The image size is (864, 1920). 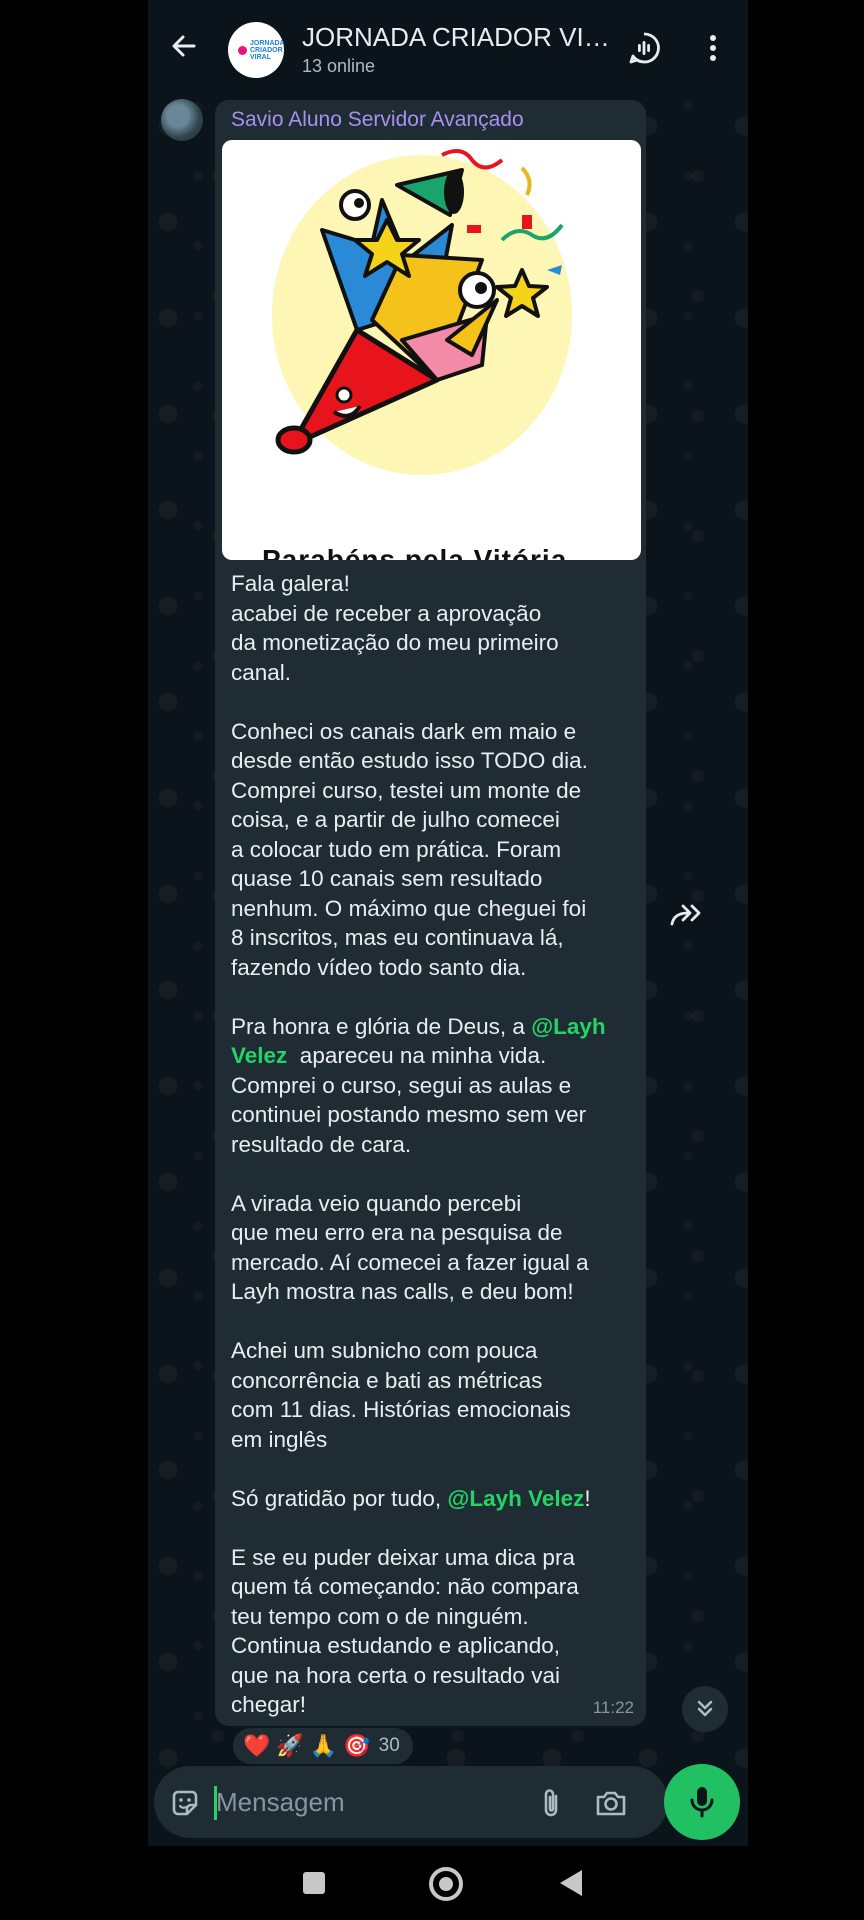 I want to click on voice-chat-icon, so click(x=644, y=48).